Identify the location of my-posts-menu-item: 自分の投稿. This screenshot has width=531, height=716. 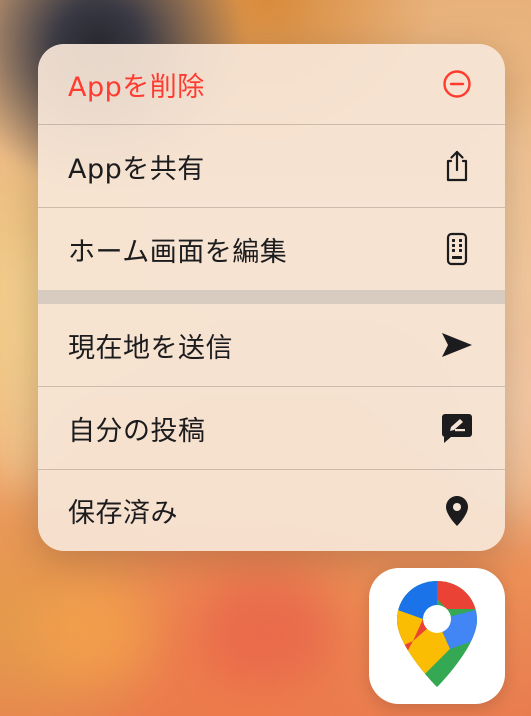
(271, 428).